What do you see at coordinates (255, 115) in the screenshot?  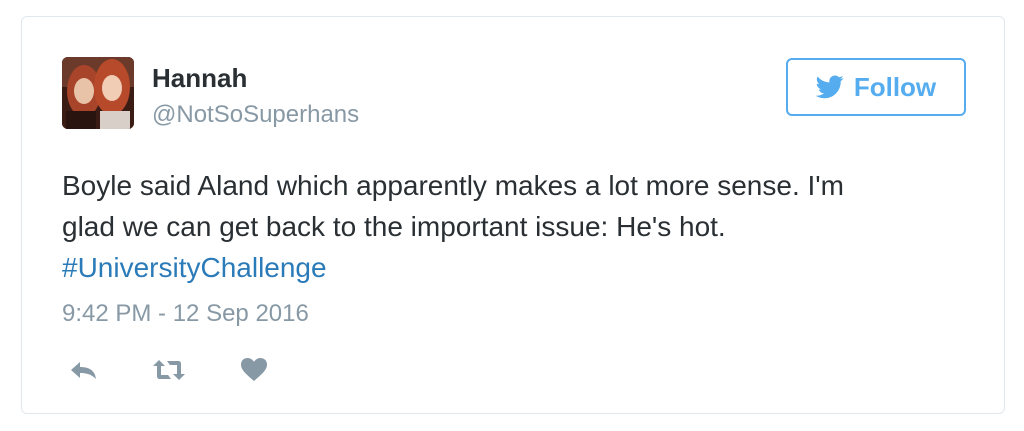 I see `author-handle: @NotSoSuperhans` at bounding box center [255, 115].